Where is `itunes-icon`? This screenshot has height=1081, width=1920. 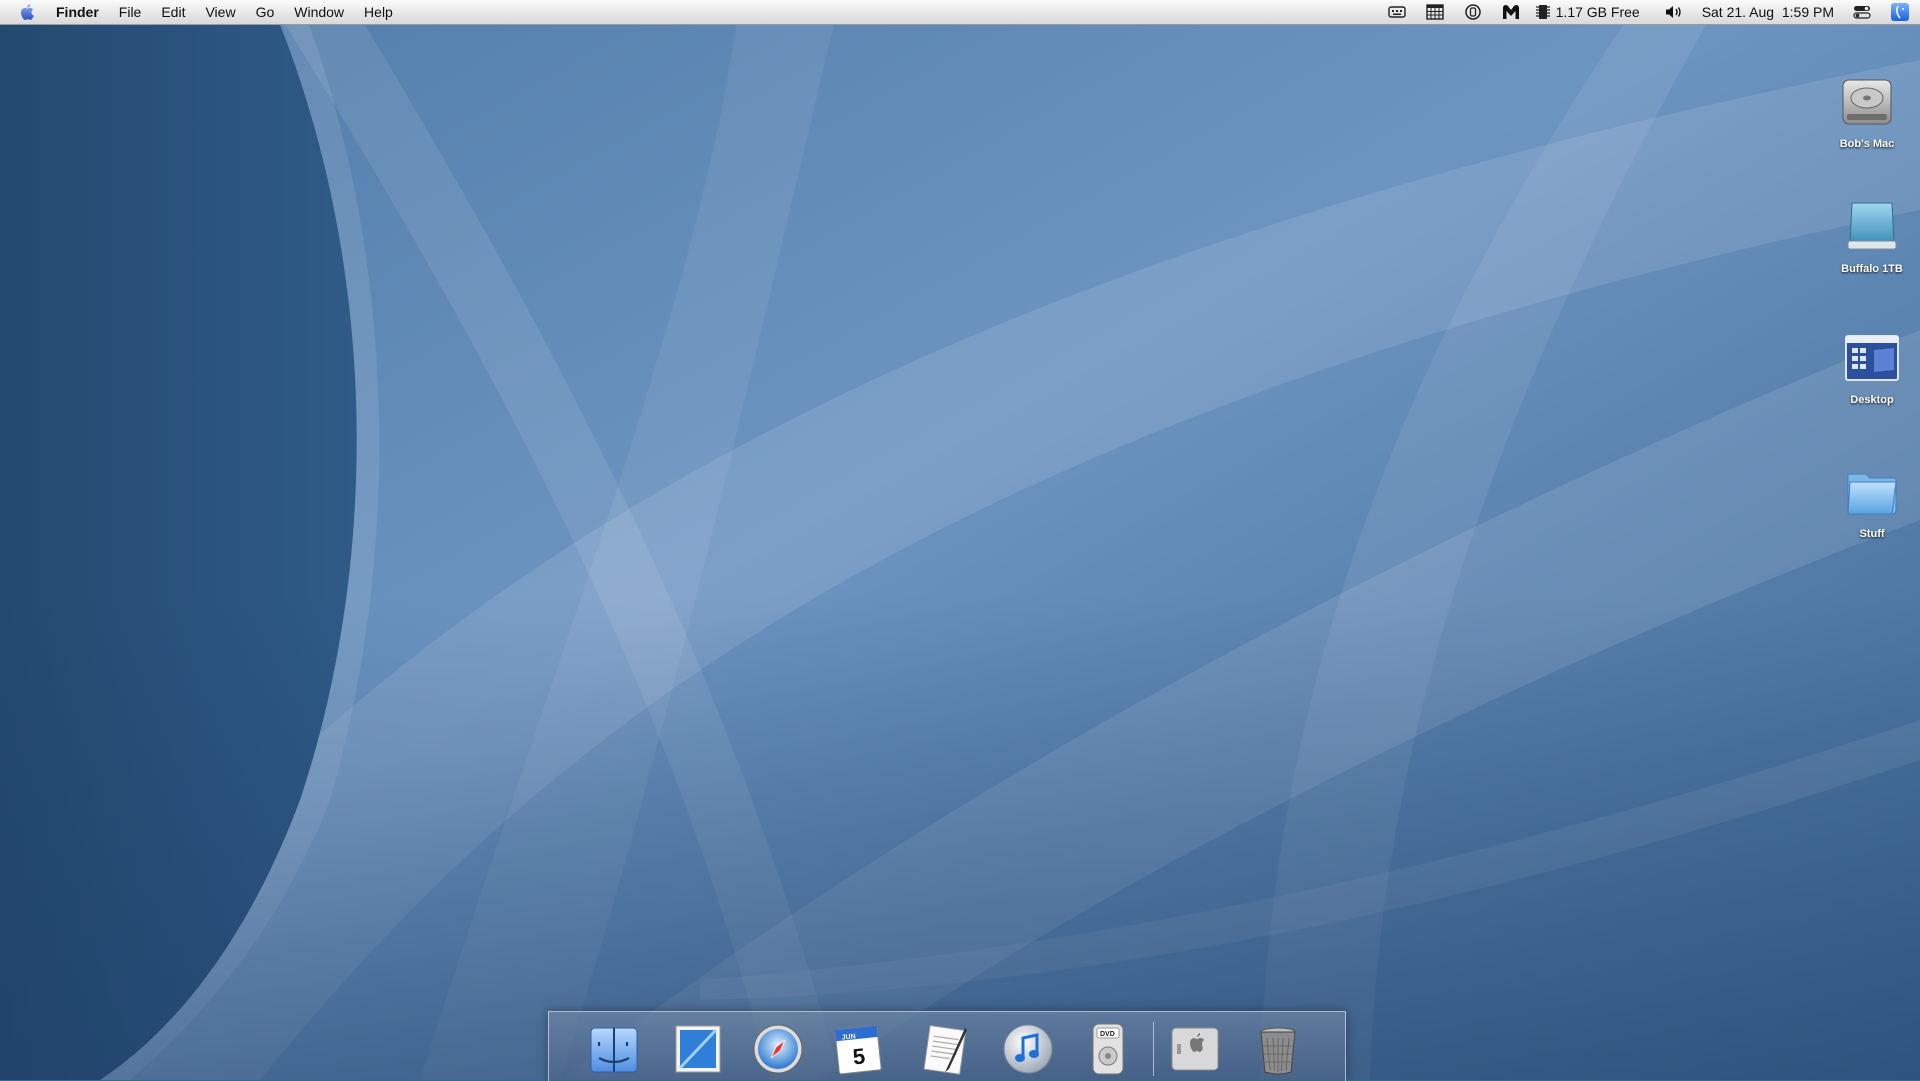
itunes-icon is located at coordinates (1028, 1049).